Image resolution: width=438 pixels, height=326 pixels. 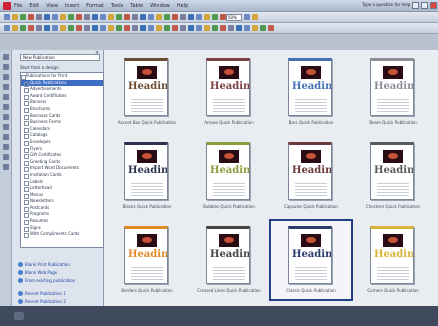 I want to click on new-link: Blank Print Publication, so click(x=46, y=264).